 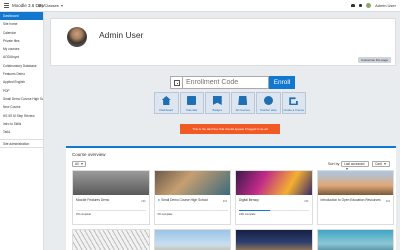 What do you see at coordinates (77, 37) in the screenshot?
I see `profile-picture` at bounding box center [77, 37].